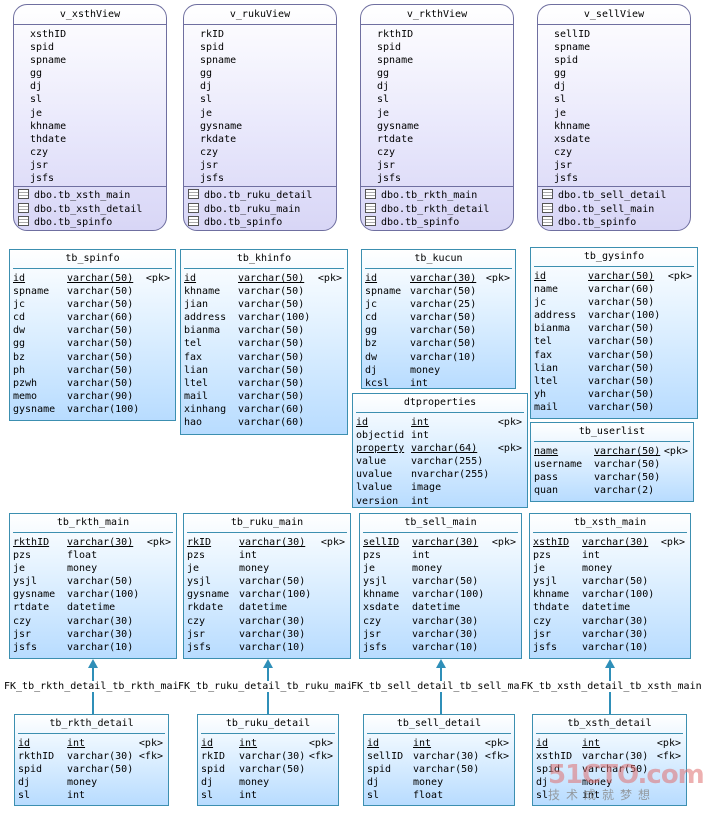 The height and width of the screenshot is (814, 704). Describe the element at coordinates (612, 195) in the screenshot. I see `view-source-table-name: dbo.tb_sell_detail` at that location.